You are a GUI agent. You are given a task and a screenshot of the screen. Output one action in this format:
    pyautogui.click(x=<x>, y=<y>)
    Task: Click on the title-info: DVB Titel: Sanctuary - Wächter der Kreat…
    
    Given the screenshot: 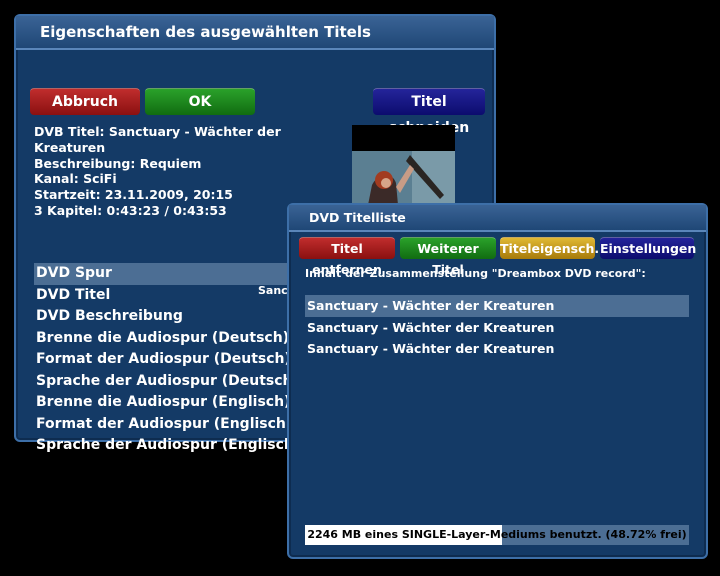 What is the action you would take?
    pyautogui.click(x=157, y=171)
    